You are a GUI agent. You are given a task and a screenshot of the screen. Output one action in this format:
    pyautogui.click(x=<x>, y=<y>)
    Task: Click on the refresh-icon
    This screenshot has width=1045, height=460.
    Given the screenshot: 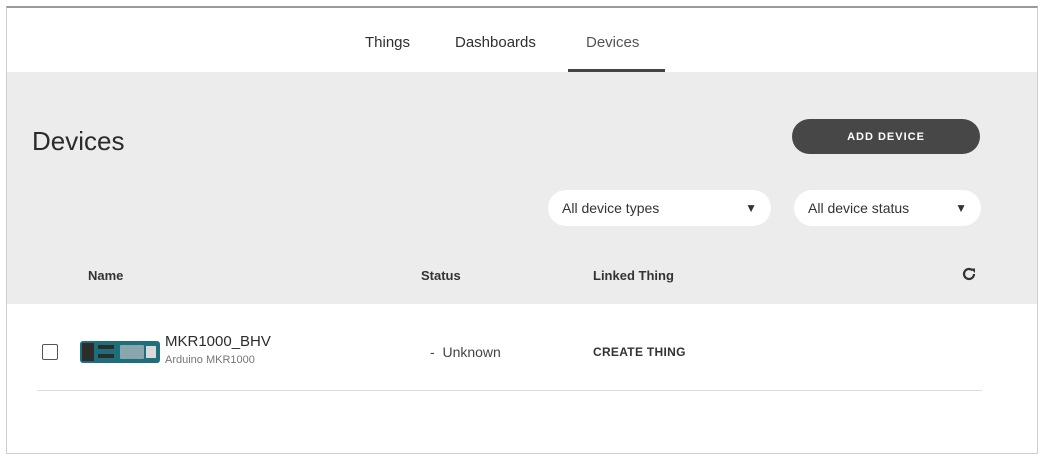 What is the action you would take?
    pyautogui.click(x=969, y=274)
    